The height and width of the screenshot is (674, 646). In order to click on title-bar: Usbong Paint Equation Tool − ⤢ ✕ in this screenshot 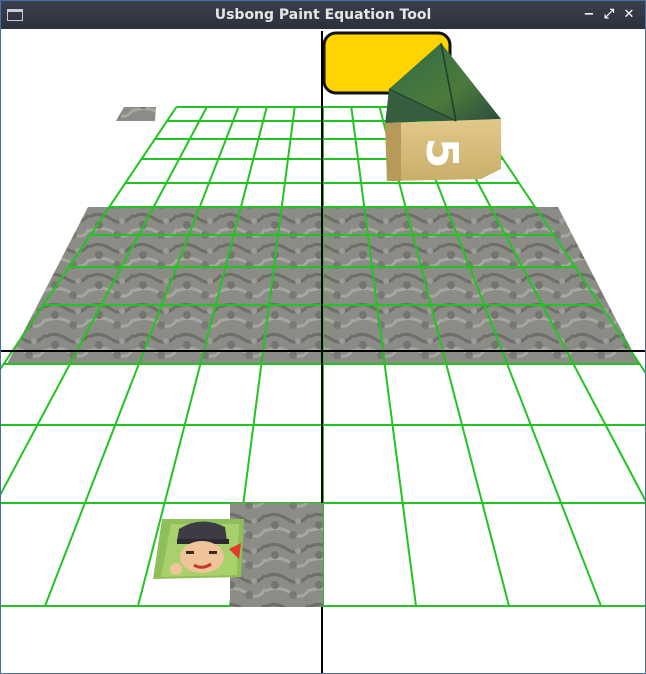, I will do `click(323, 15)`.